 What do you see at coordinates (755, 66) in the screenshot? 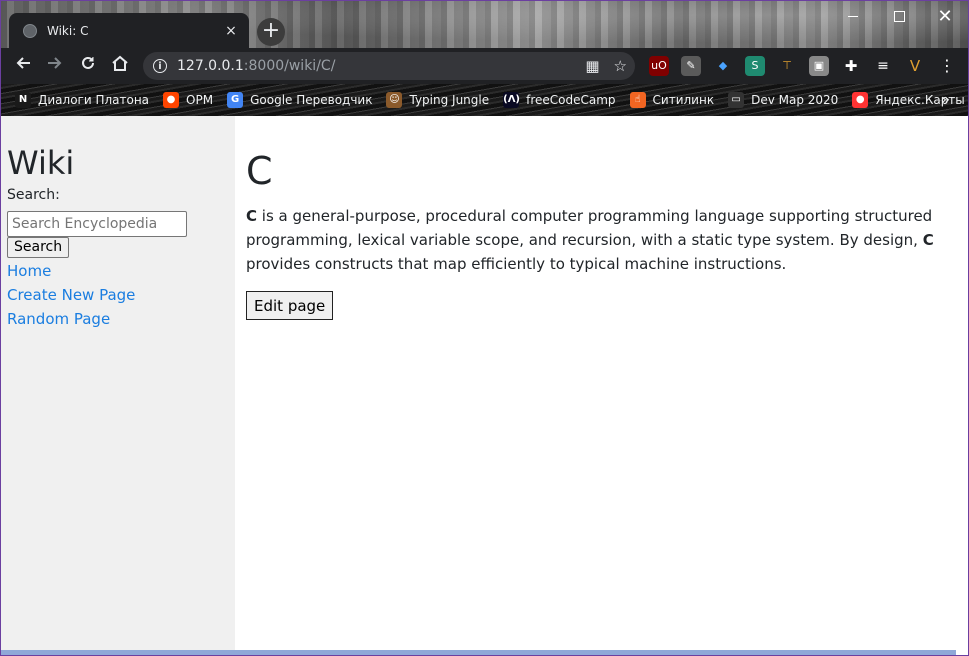
I see `s-extension-icon: S` at bounding box center [755, 66].